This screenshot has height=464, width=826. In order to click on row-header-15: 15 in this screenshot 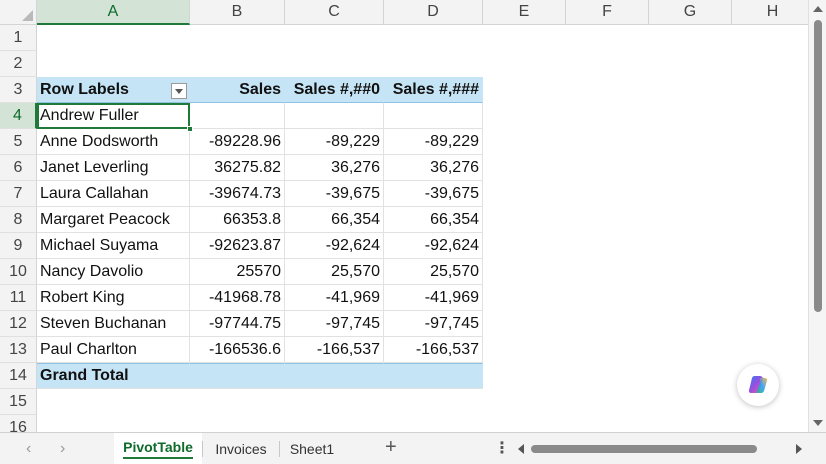, I will do `click(18, 402)`.